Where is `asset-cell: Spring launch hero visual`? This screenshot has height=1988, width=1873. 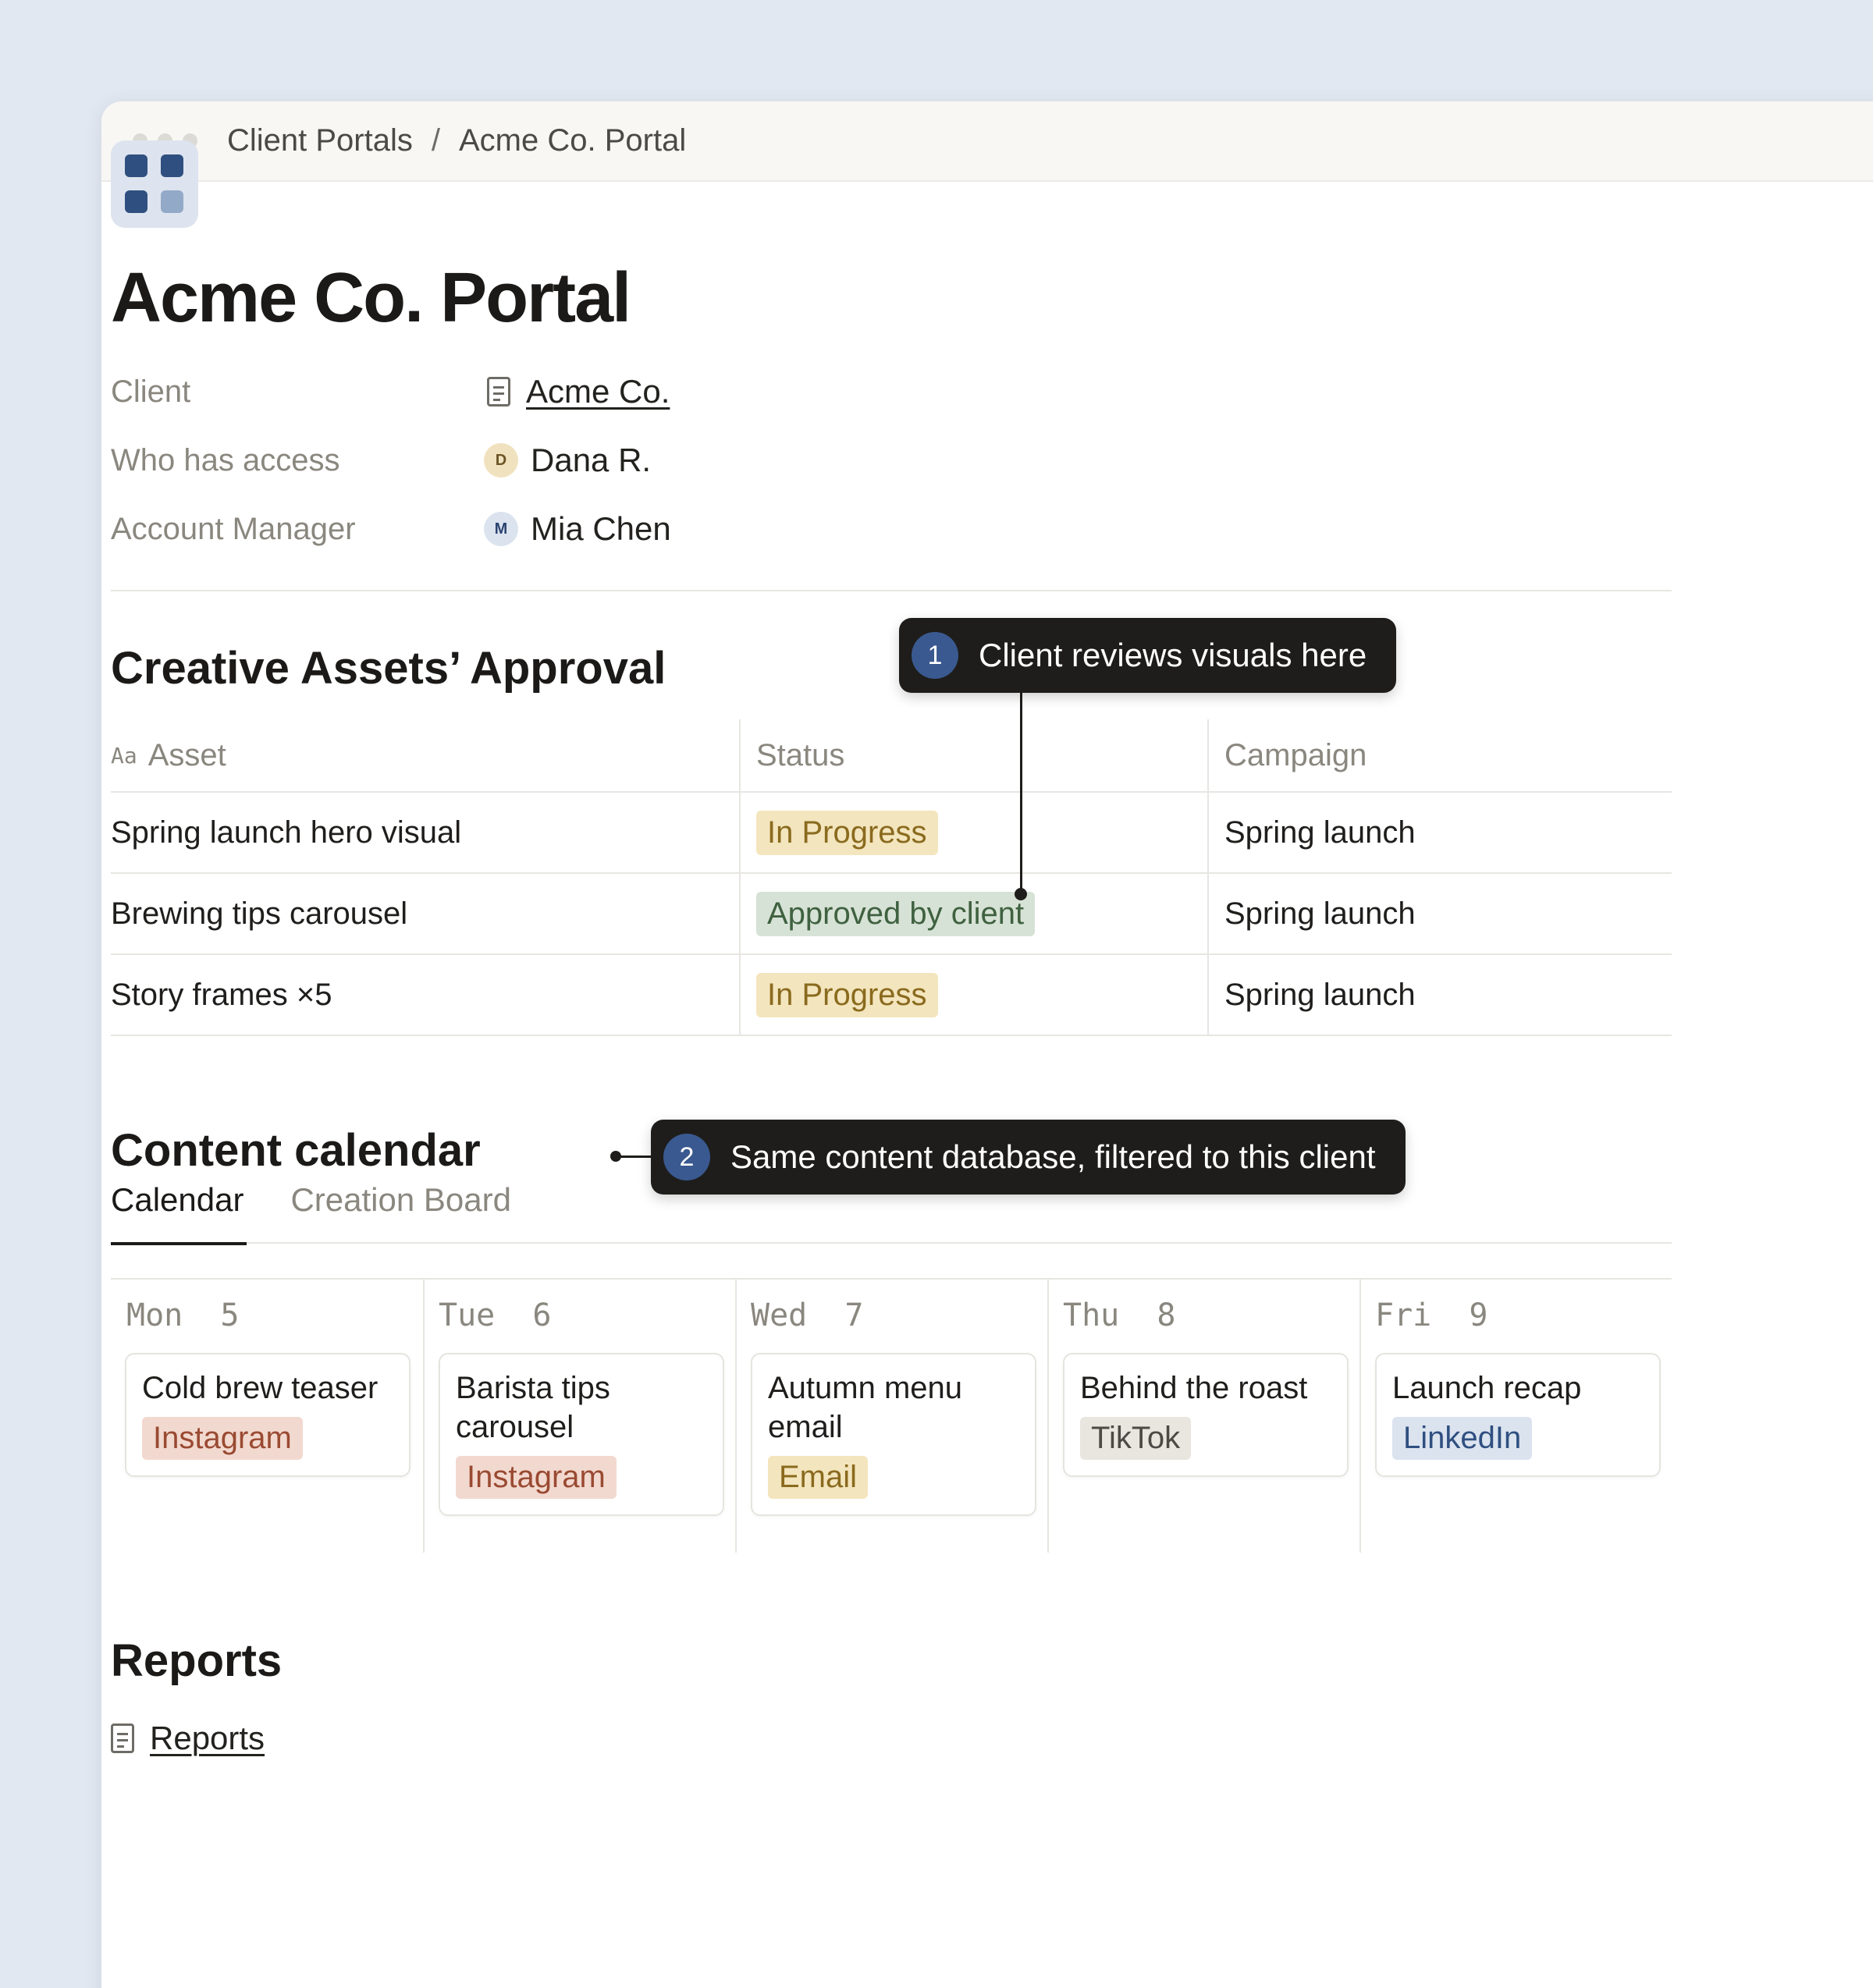 asset-cell: Spring launch hero visual is located at coordinates (425, 832).